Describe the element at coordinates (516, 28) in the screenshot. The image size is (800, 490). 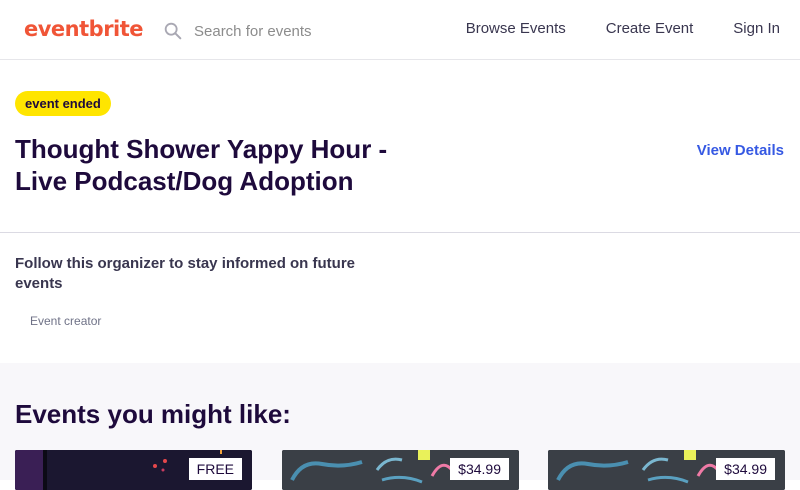
I see `browse-events-link: Browse Events` at that location.